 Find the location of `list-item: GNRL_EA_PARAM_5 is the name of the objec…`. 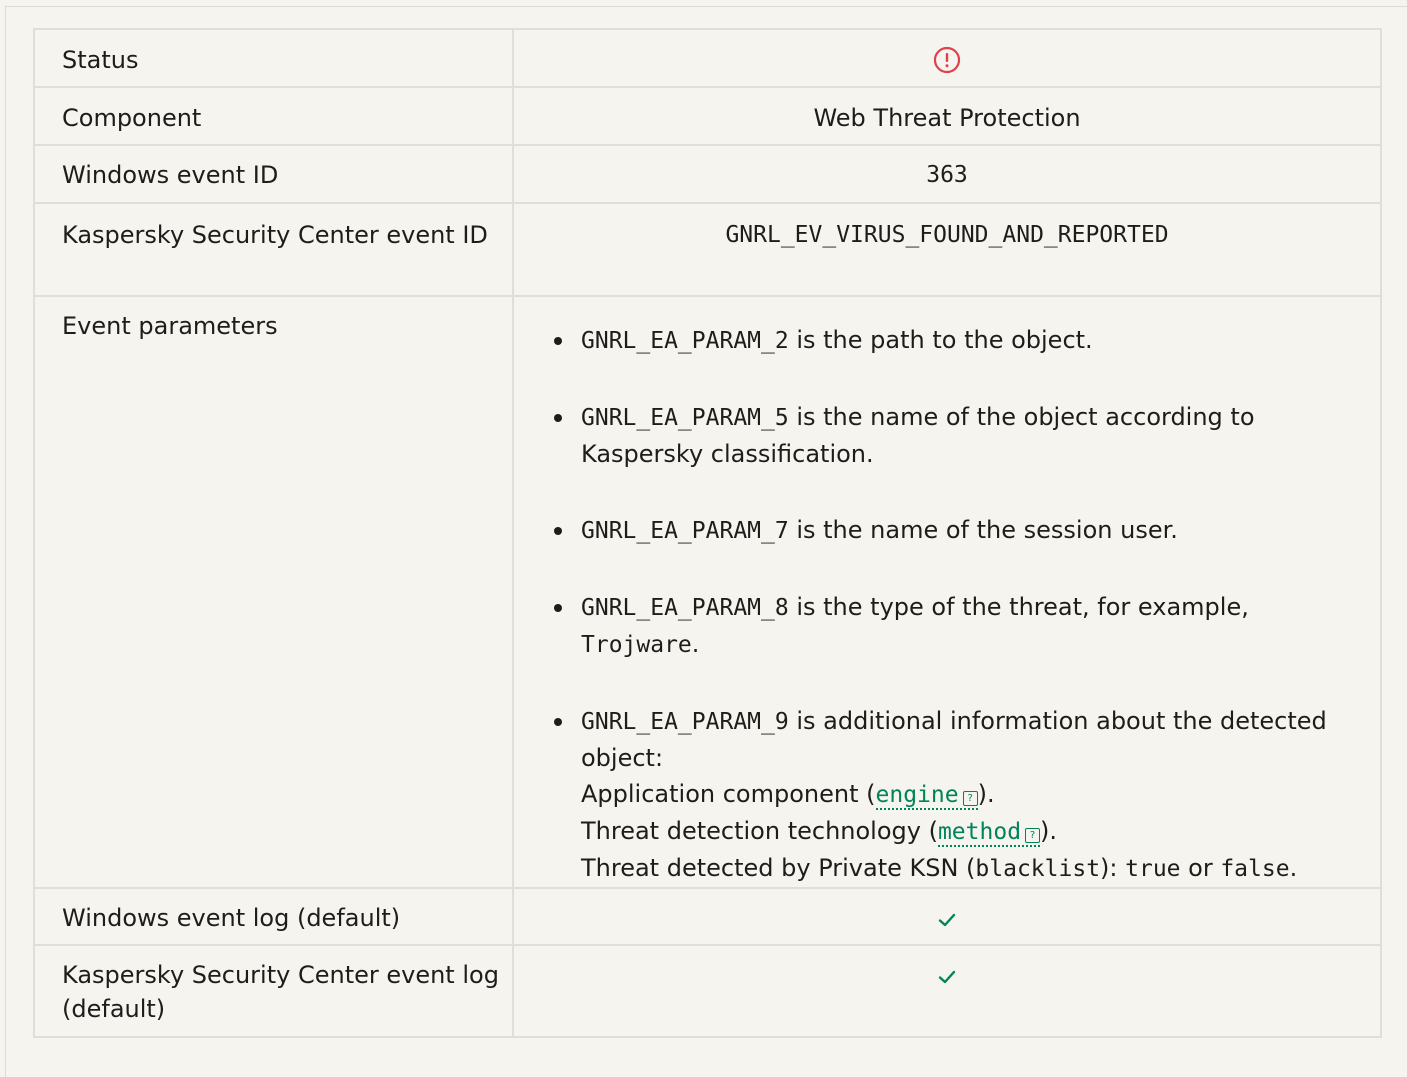

list-item: GNRL_EA_PARAM_5 is the name of the objec… is located at coordinates (962, 435).